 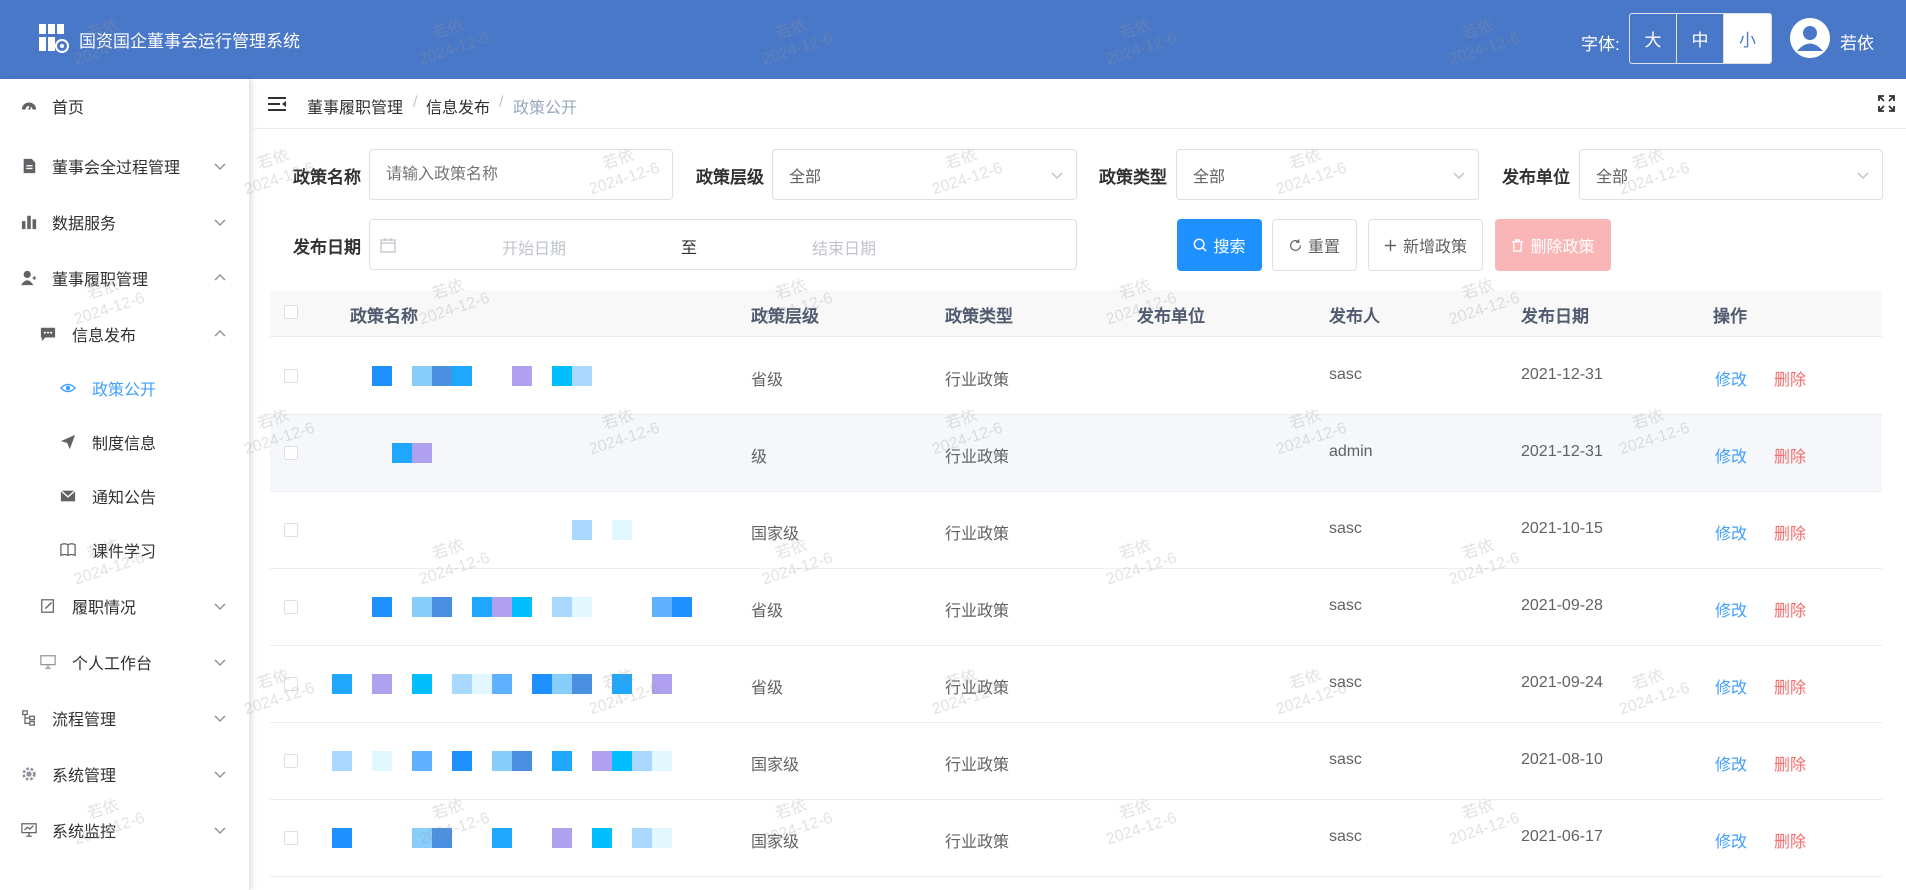 What do you see at coordinates (1747, 38) in the screenshot?
I see `font-size-small-button: 小` at bounding box center [1747, 38].